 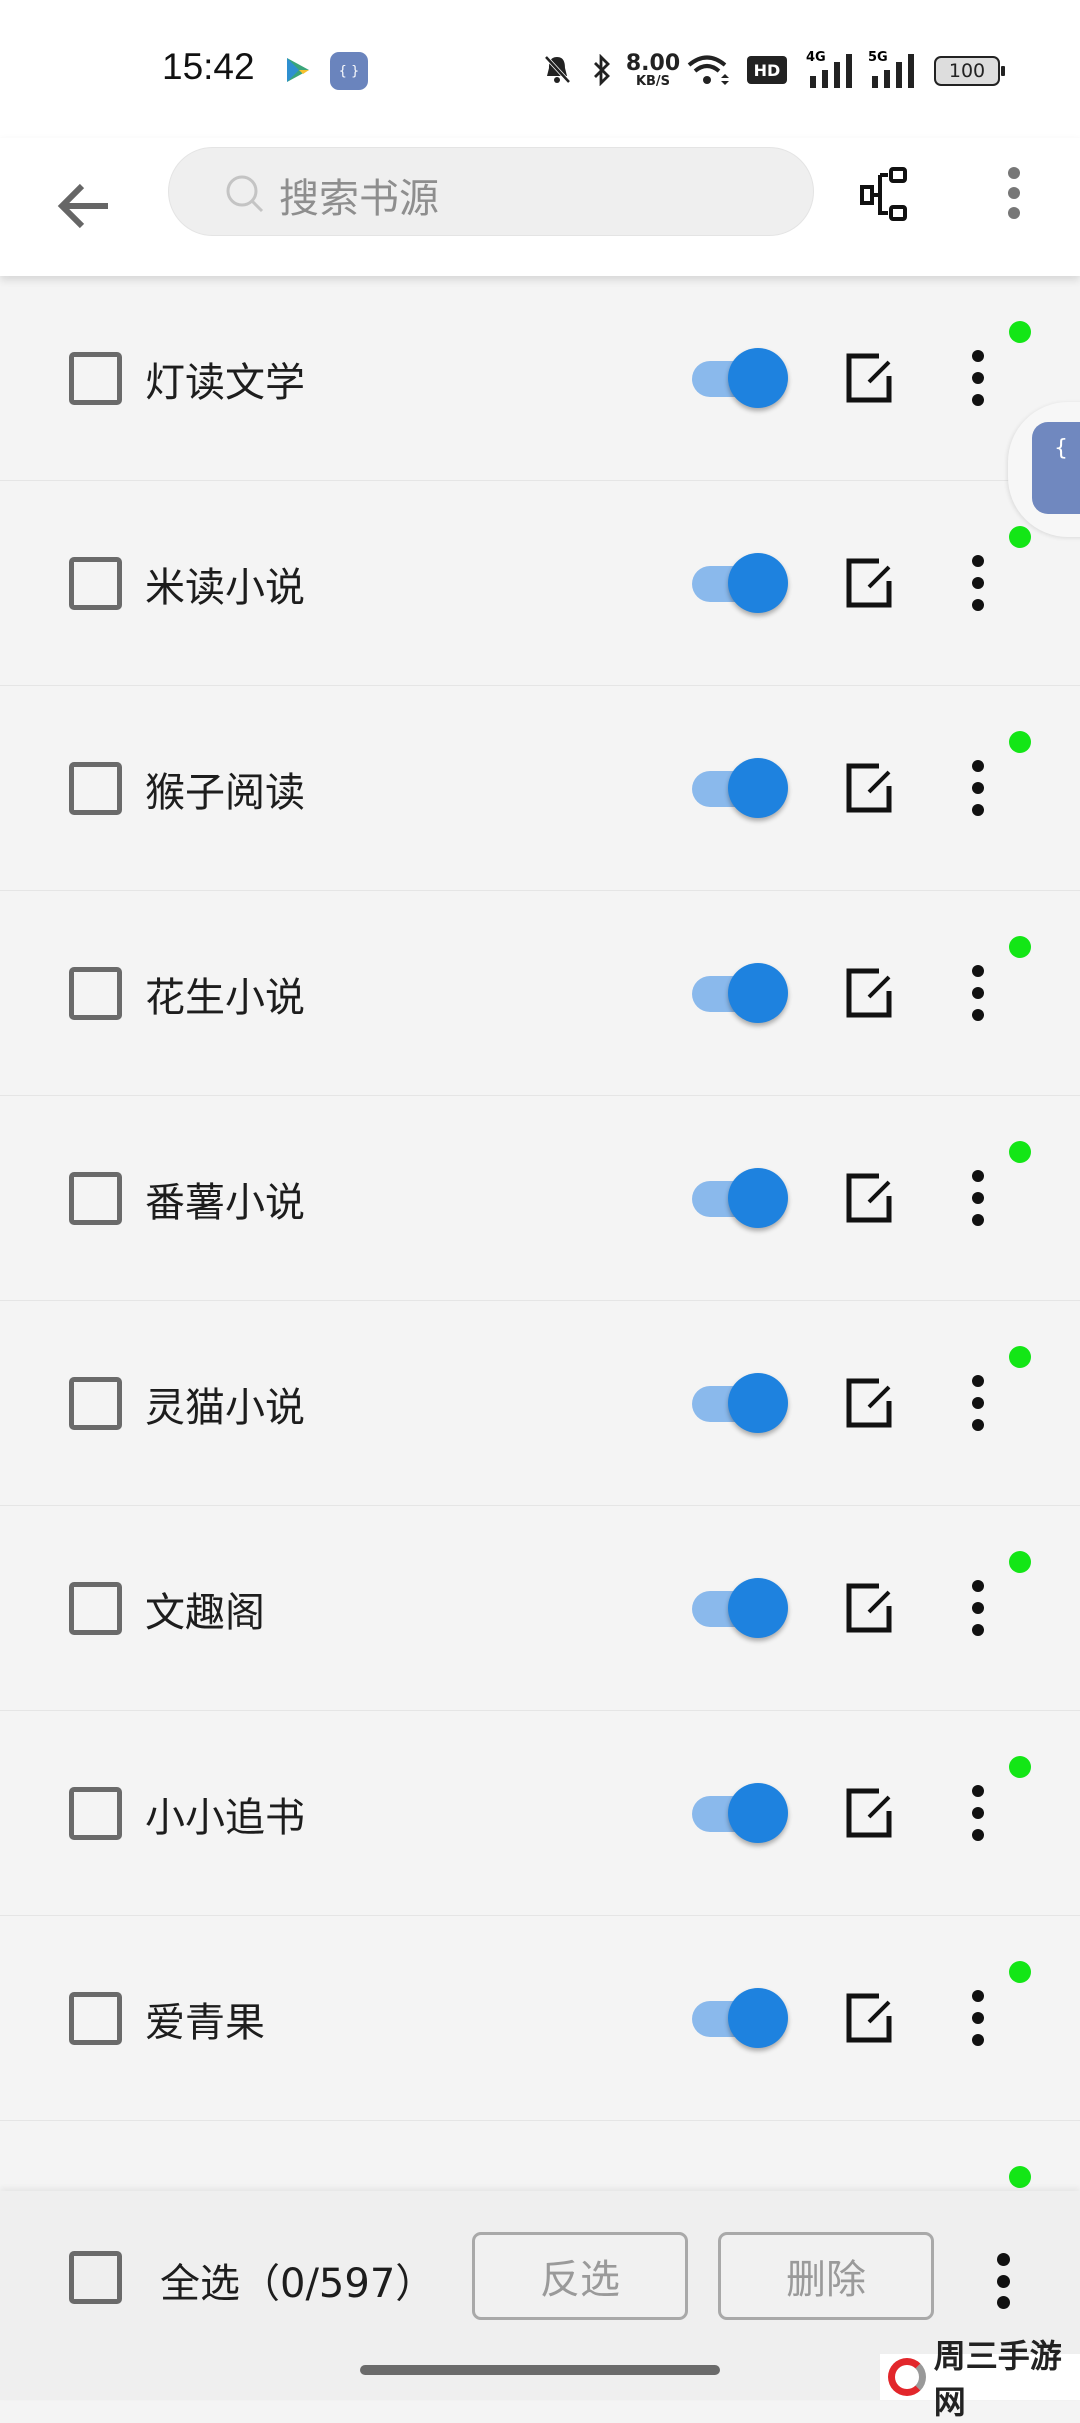 I want to click on source-name: 文趣阁, so click(x=205, y=1613).